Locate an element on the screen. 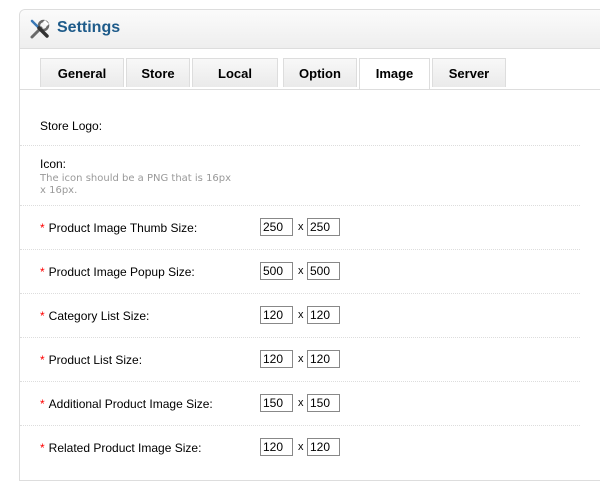 Image resolution: width=600 pixels, height=481 pixels. popup-height-input is located at coordinates (323, 271).